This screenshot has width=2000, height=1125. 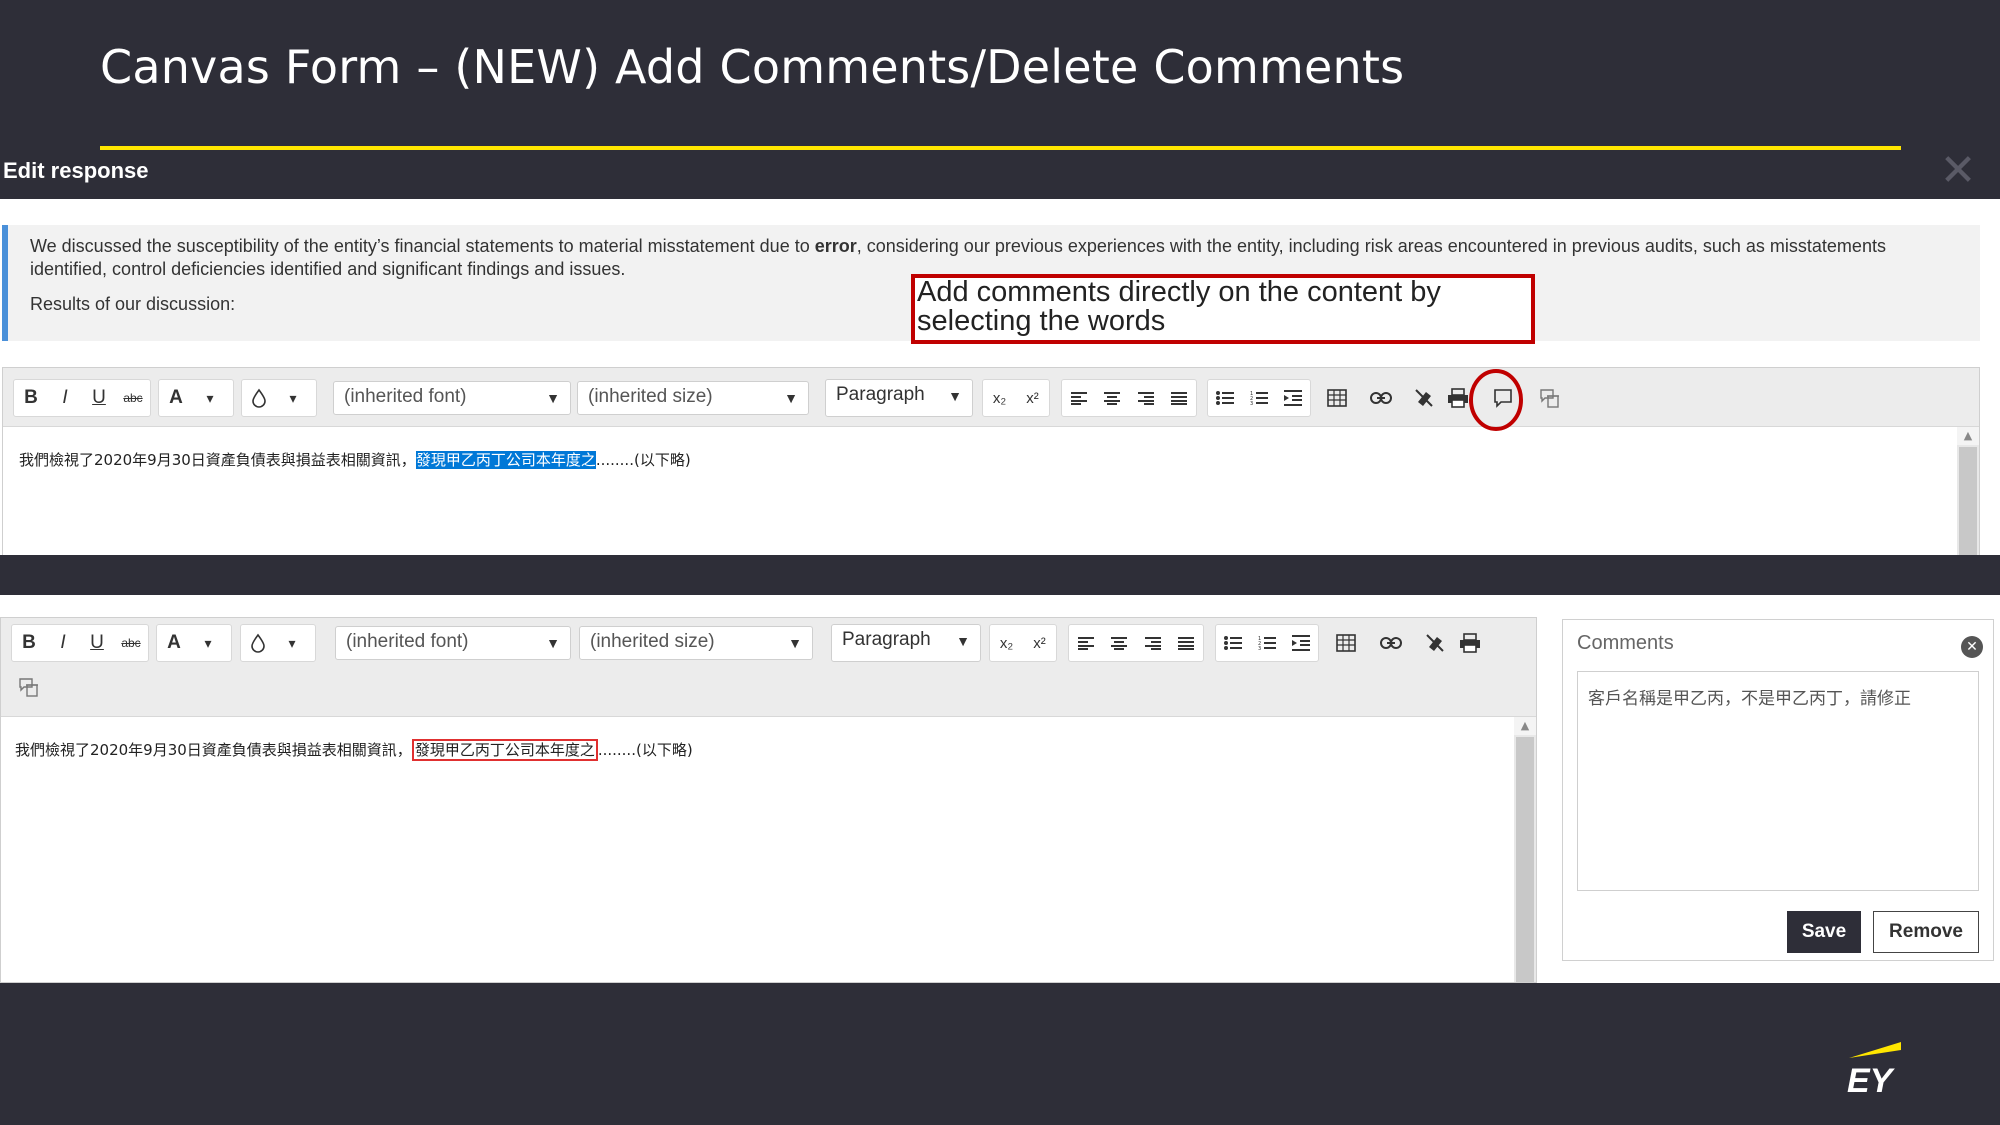 I want to click on comment-textarea: 客戶名稱是甲乙丙，不是甲乙丙丁，請修正, so click(x=1778, y=781).